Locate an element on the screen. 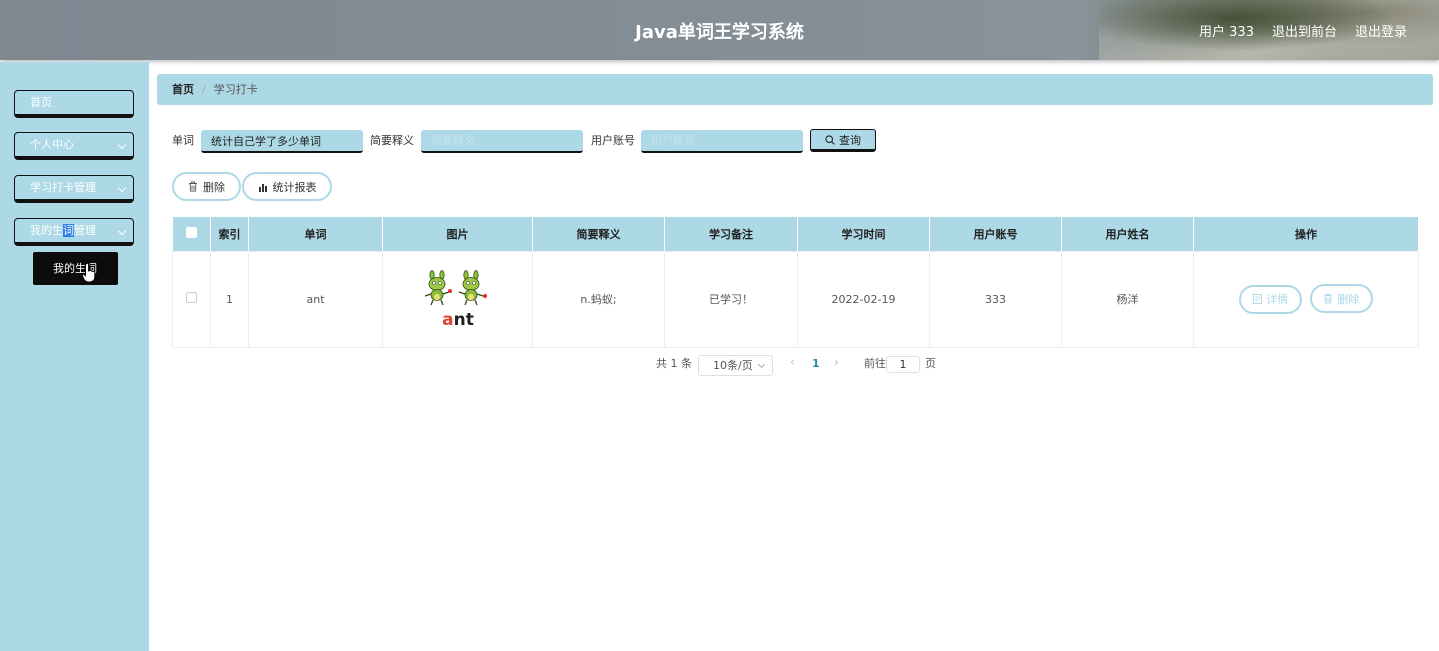 The width and height of the screenshot is (1439, 651). sidebar-item-vocabulary-management: 我的生词管理 is located at coordinates (74, 232).